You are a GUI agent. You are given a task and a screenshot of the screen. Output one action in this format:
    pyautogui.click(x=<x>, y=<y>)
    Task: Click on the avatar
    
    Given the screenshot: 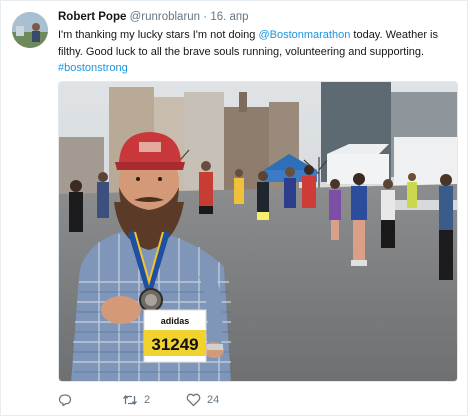 What is the action you would take?
    pyautogui.click(x=30, y=30)
    